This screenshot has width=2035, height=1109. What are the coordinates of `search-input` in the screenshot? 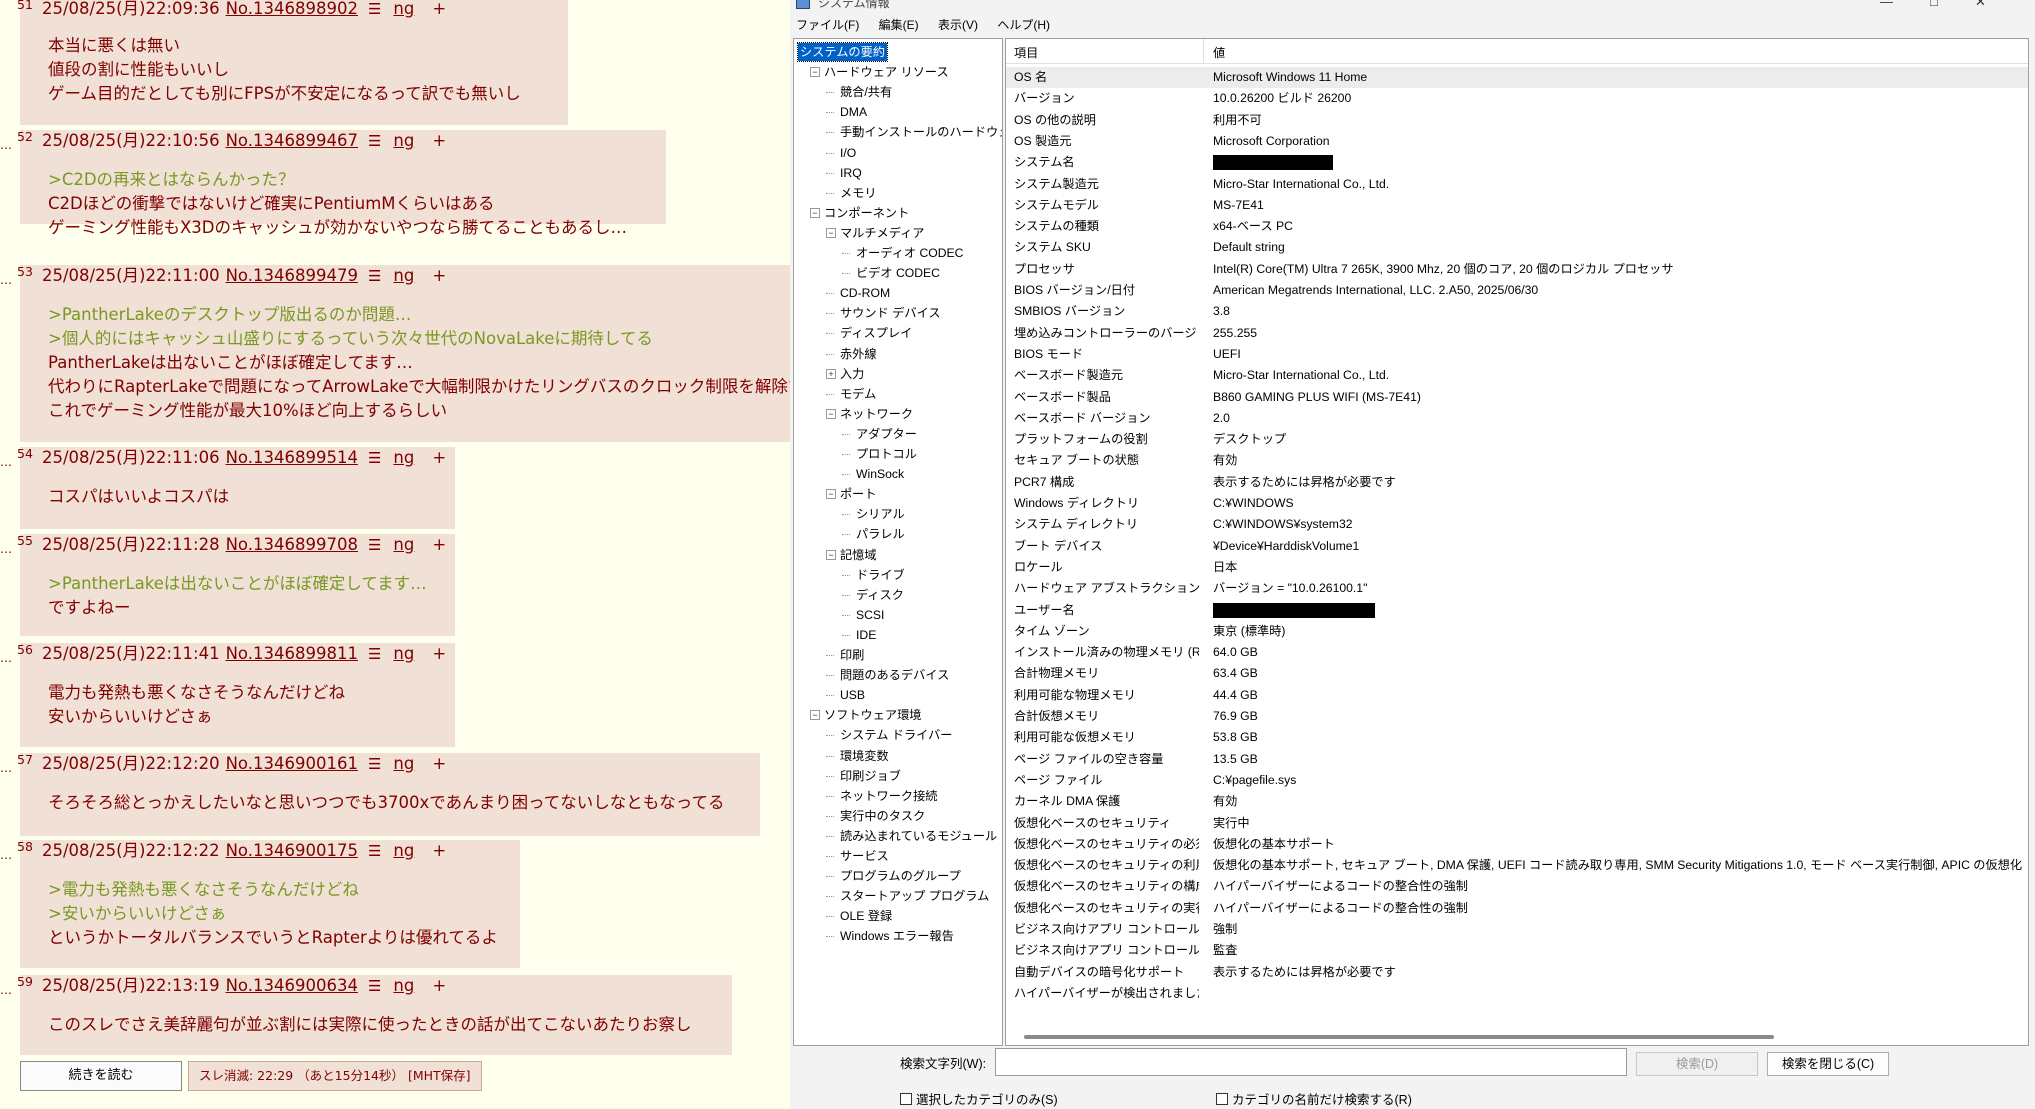 It's located at (1311, 1062).